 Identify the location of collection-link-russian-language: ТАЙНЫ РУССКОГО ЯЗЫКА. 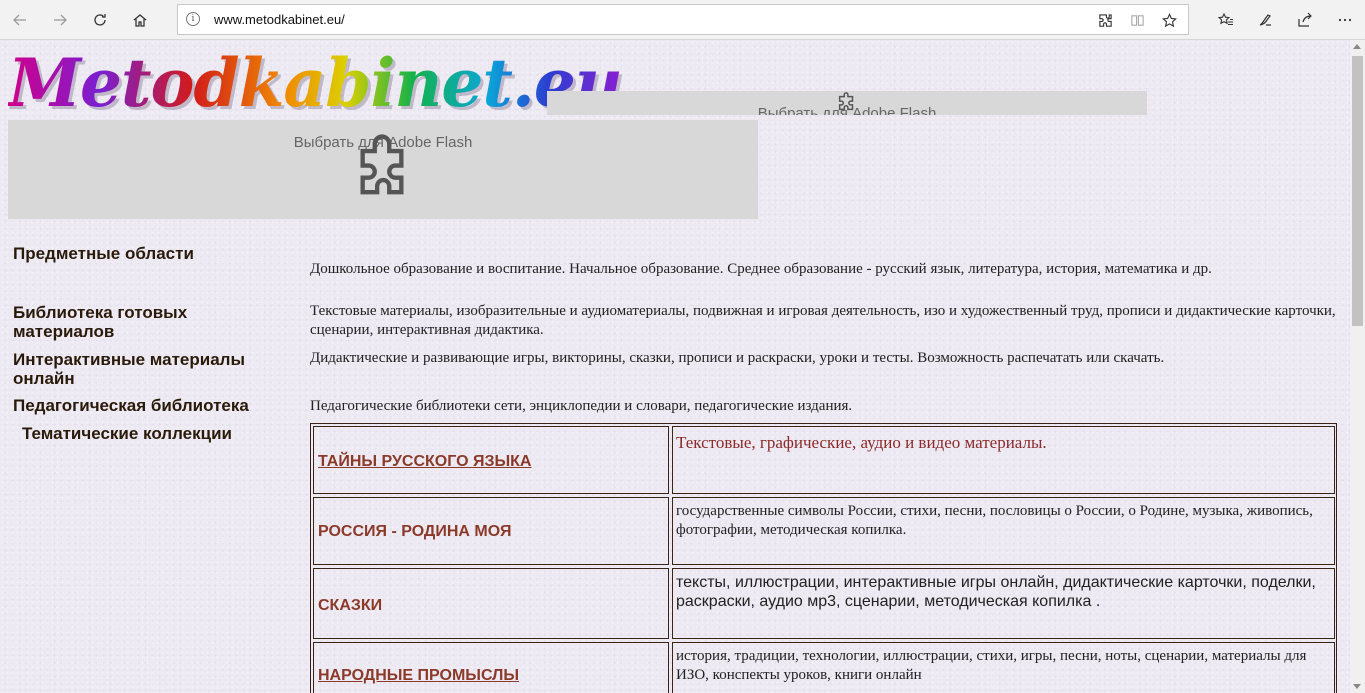
(424, 462).